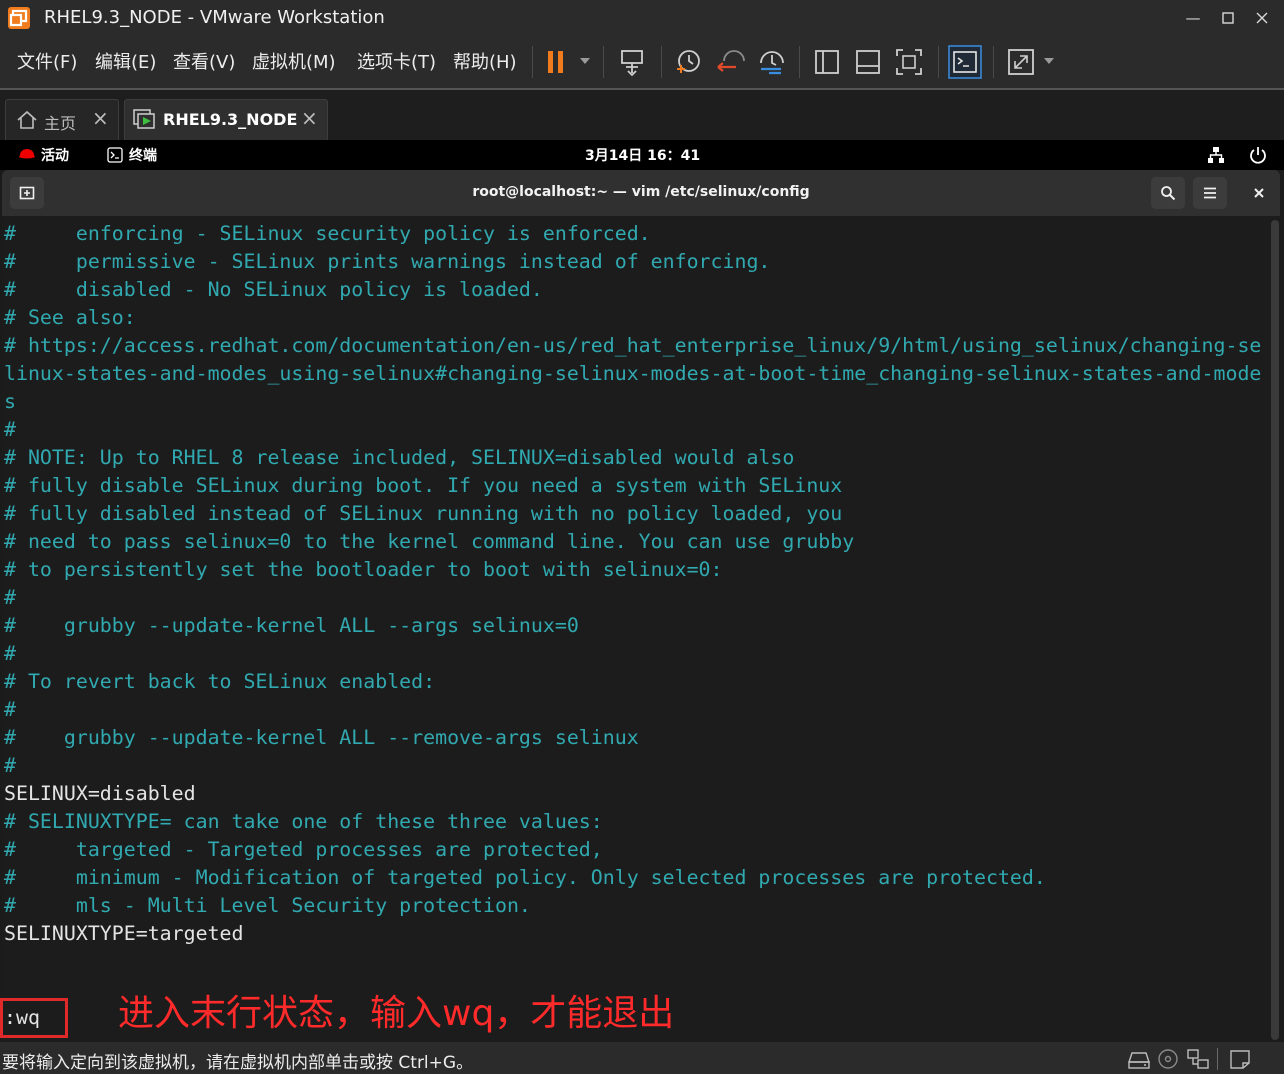 Image resolution: width=1284 pixels, height=1074 pixels. I want to click on window-title: RHEL9.3_NODE - VMware Workstation, so click(214, 17).